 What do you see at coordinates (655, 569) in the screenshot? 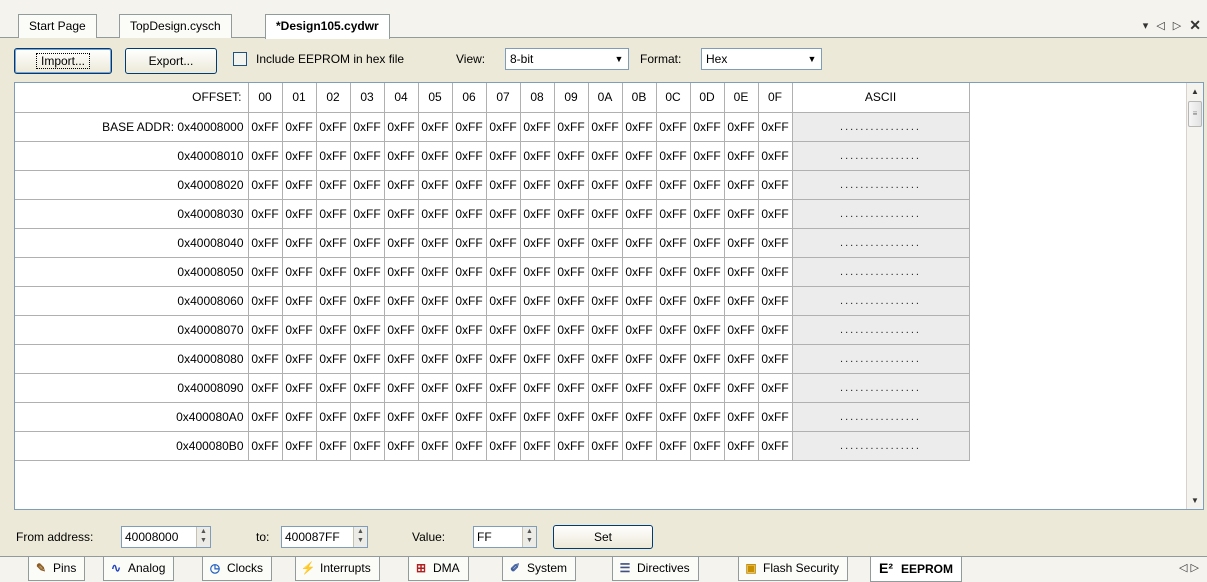
I see `tab-directives: ☰ Directives` at bounding box center [655, 569].